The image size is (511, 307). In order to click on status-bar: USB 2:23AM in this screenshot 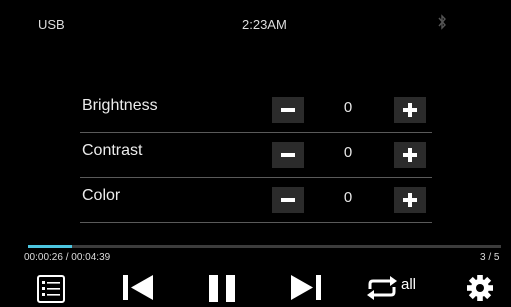, I will do `click(255, 17)`.